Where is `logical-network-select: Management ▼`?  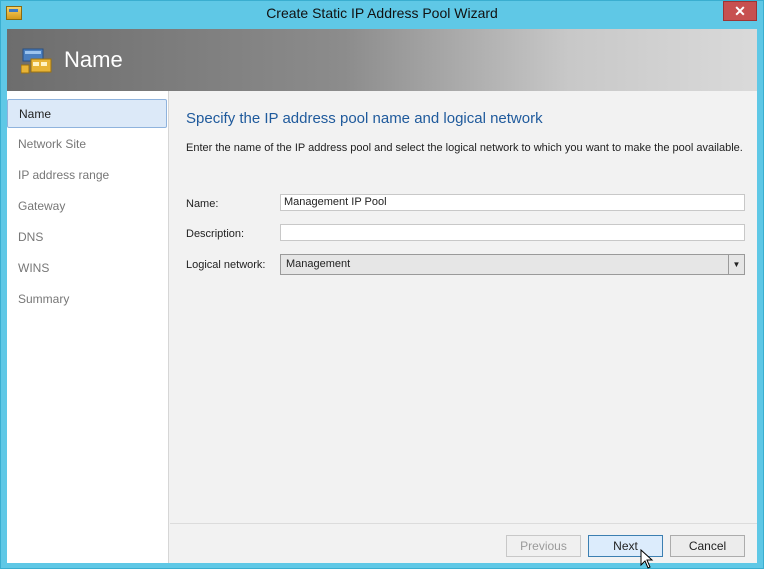 logical-network-select: Management ▼ is located at coordinates (512, 264).